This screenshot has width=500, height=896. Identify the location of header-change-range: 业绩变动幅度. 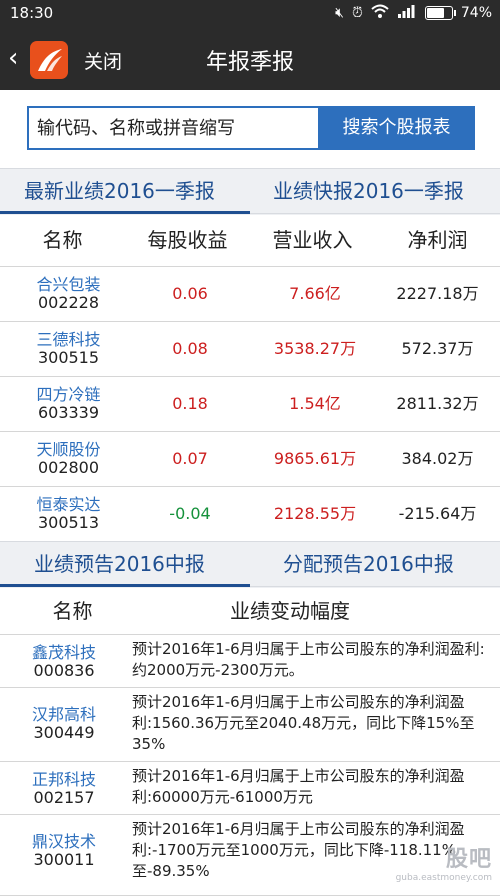
(290, 611).